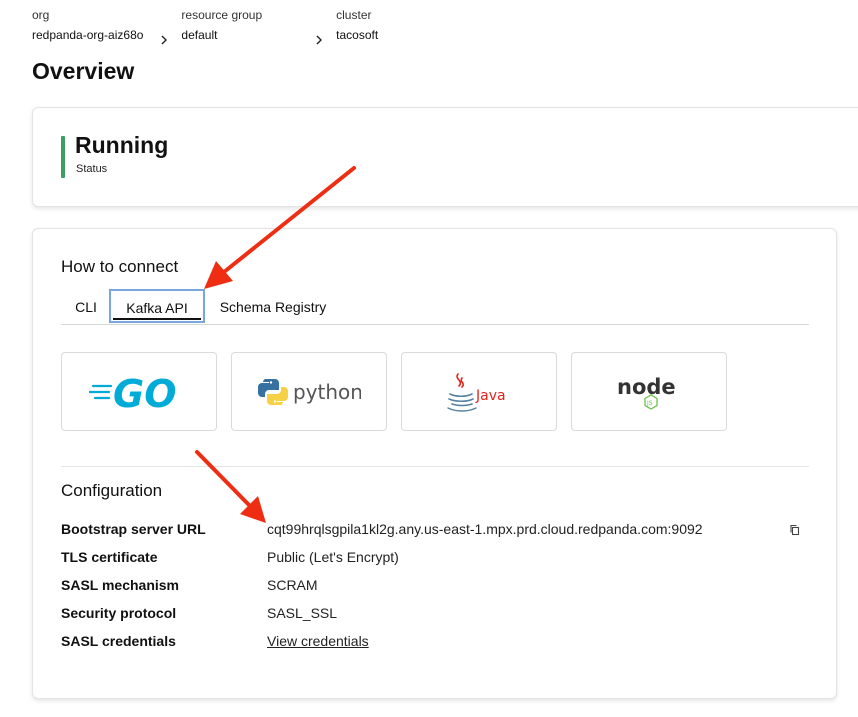 This screenshot has height=717, width=858. Describe the element at coordinates (63, 157) in the screenshot. I see `status-indicator-bar` at that location.